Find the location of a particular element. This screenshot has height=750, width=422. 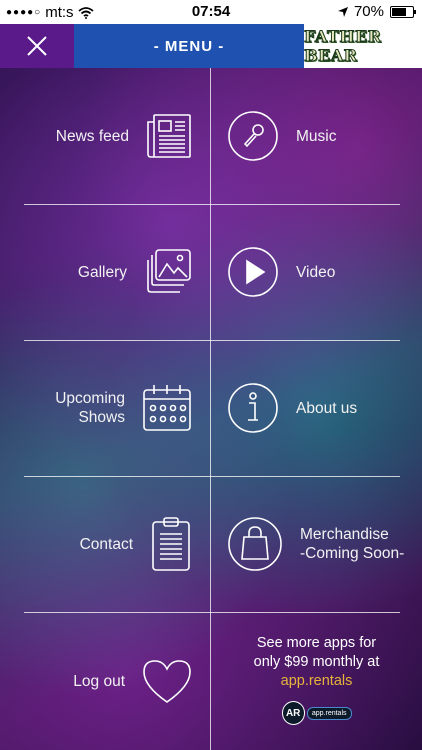

music-label: Music is located at coordinates (316, 136).